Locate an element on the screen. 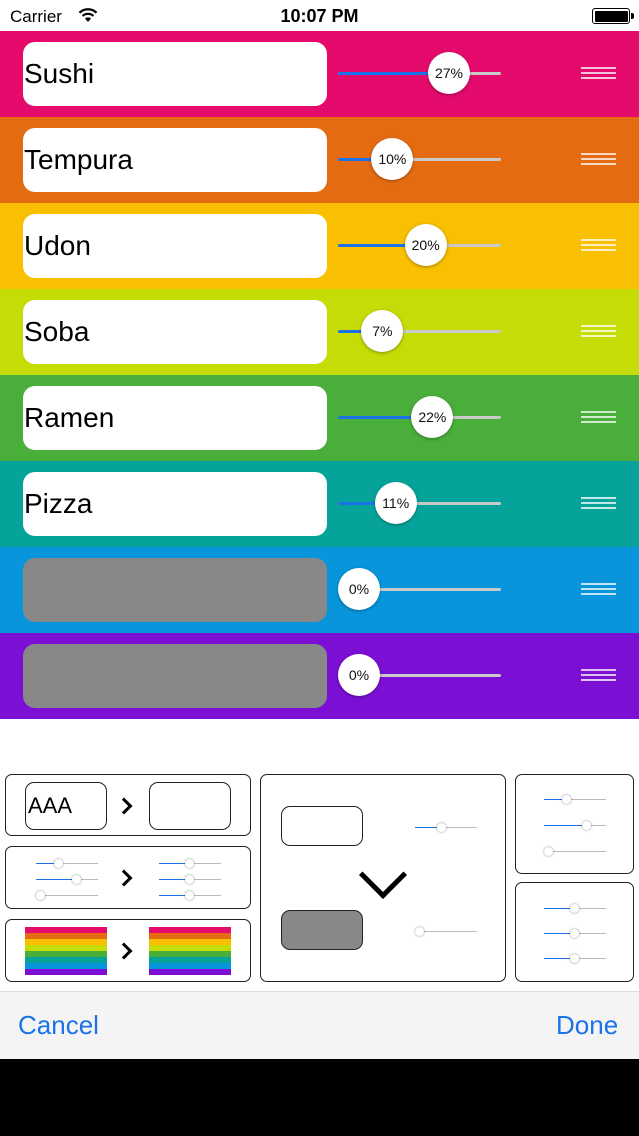  list-item: Sushi 27% is located at coordinates (319, 74).